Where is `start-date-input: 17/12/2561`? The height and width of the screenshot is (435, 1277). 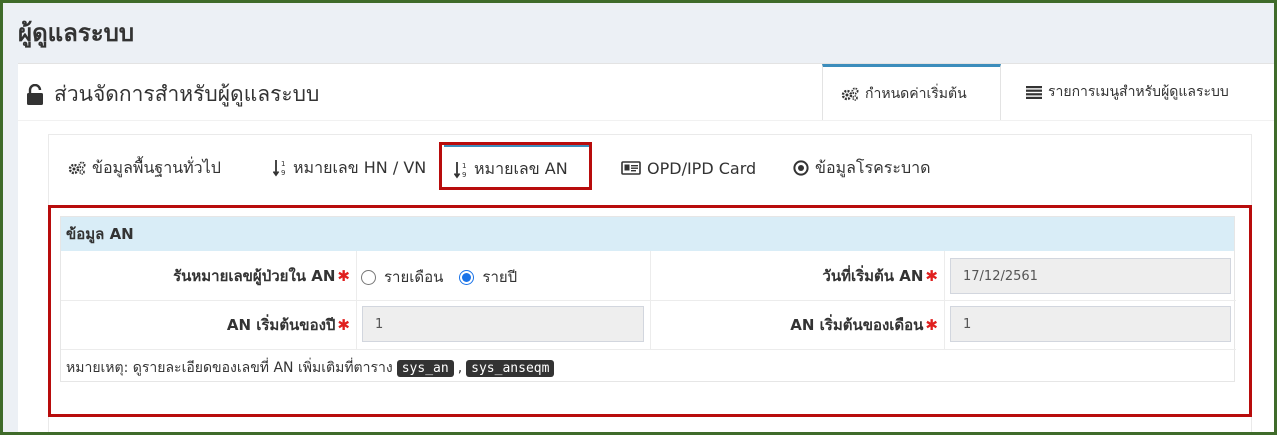
start-date-input: 17/12/2561 is located at coordinates (1090, 276).